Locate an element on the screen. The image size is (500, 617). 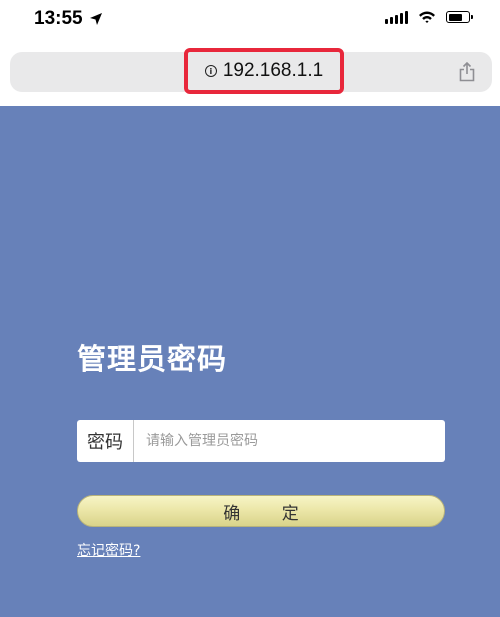
battery-icon is located at coordinates (459, 17).